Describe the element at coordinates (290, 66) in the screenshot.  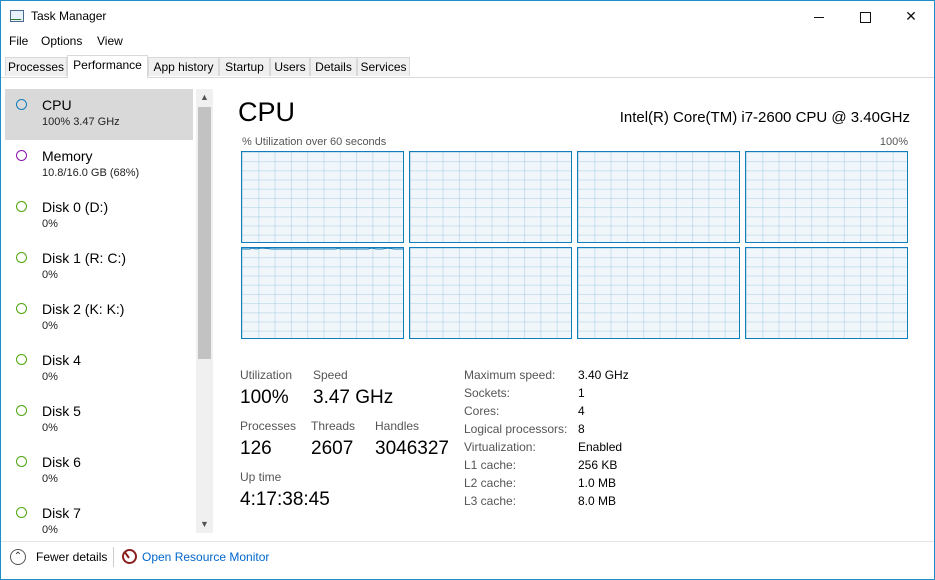
I see `tab-users: Users` at that location.